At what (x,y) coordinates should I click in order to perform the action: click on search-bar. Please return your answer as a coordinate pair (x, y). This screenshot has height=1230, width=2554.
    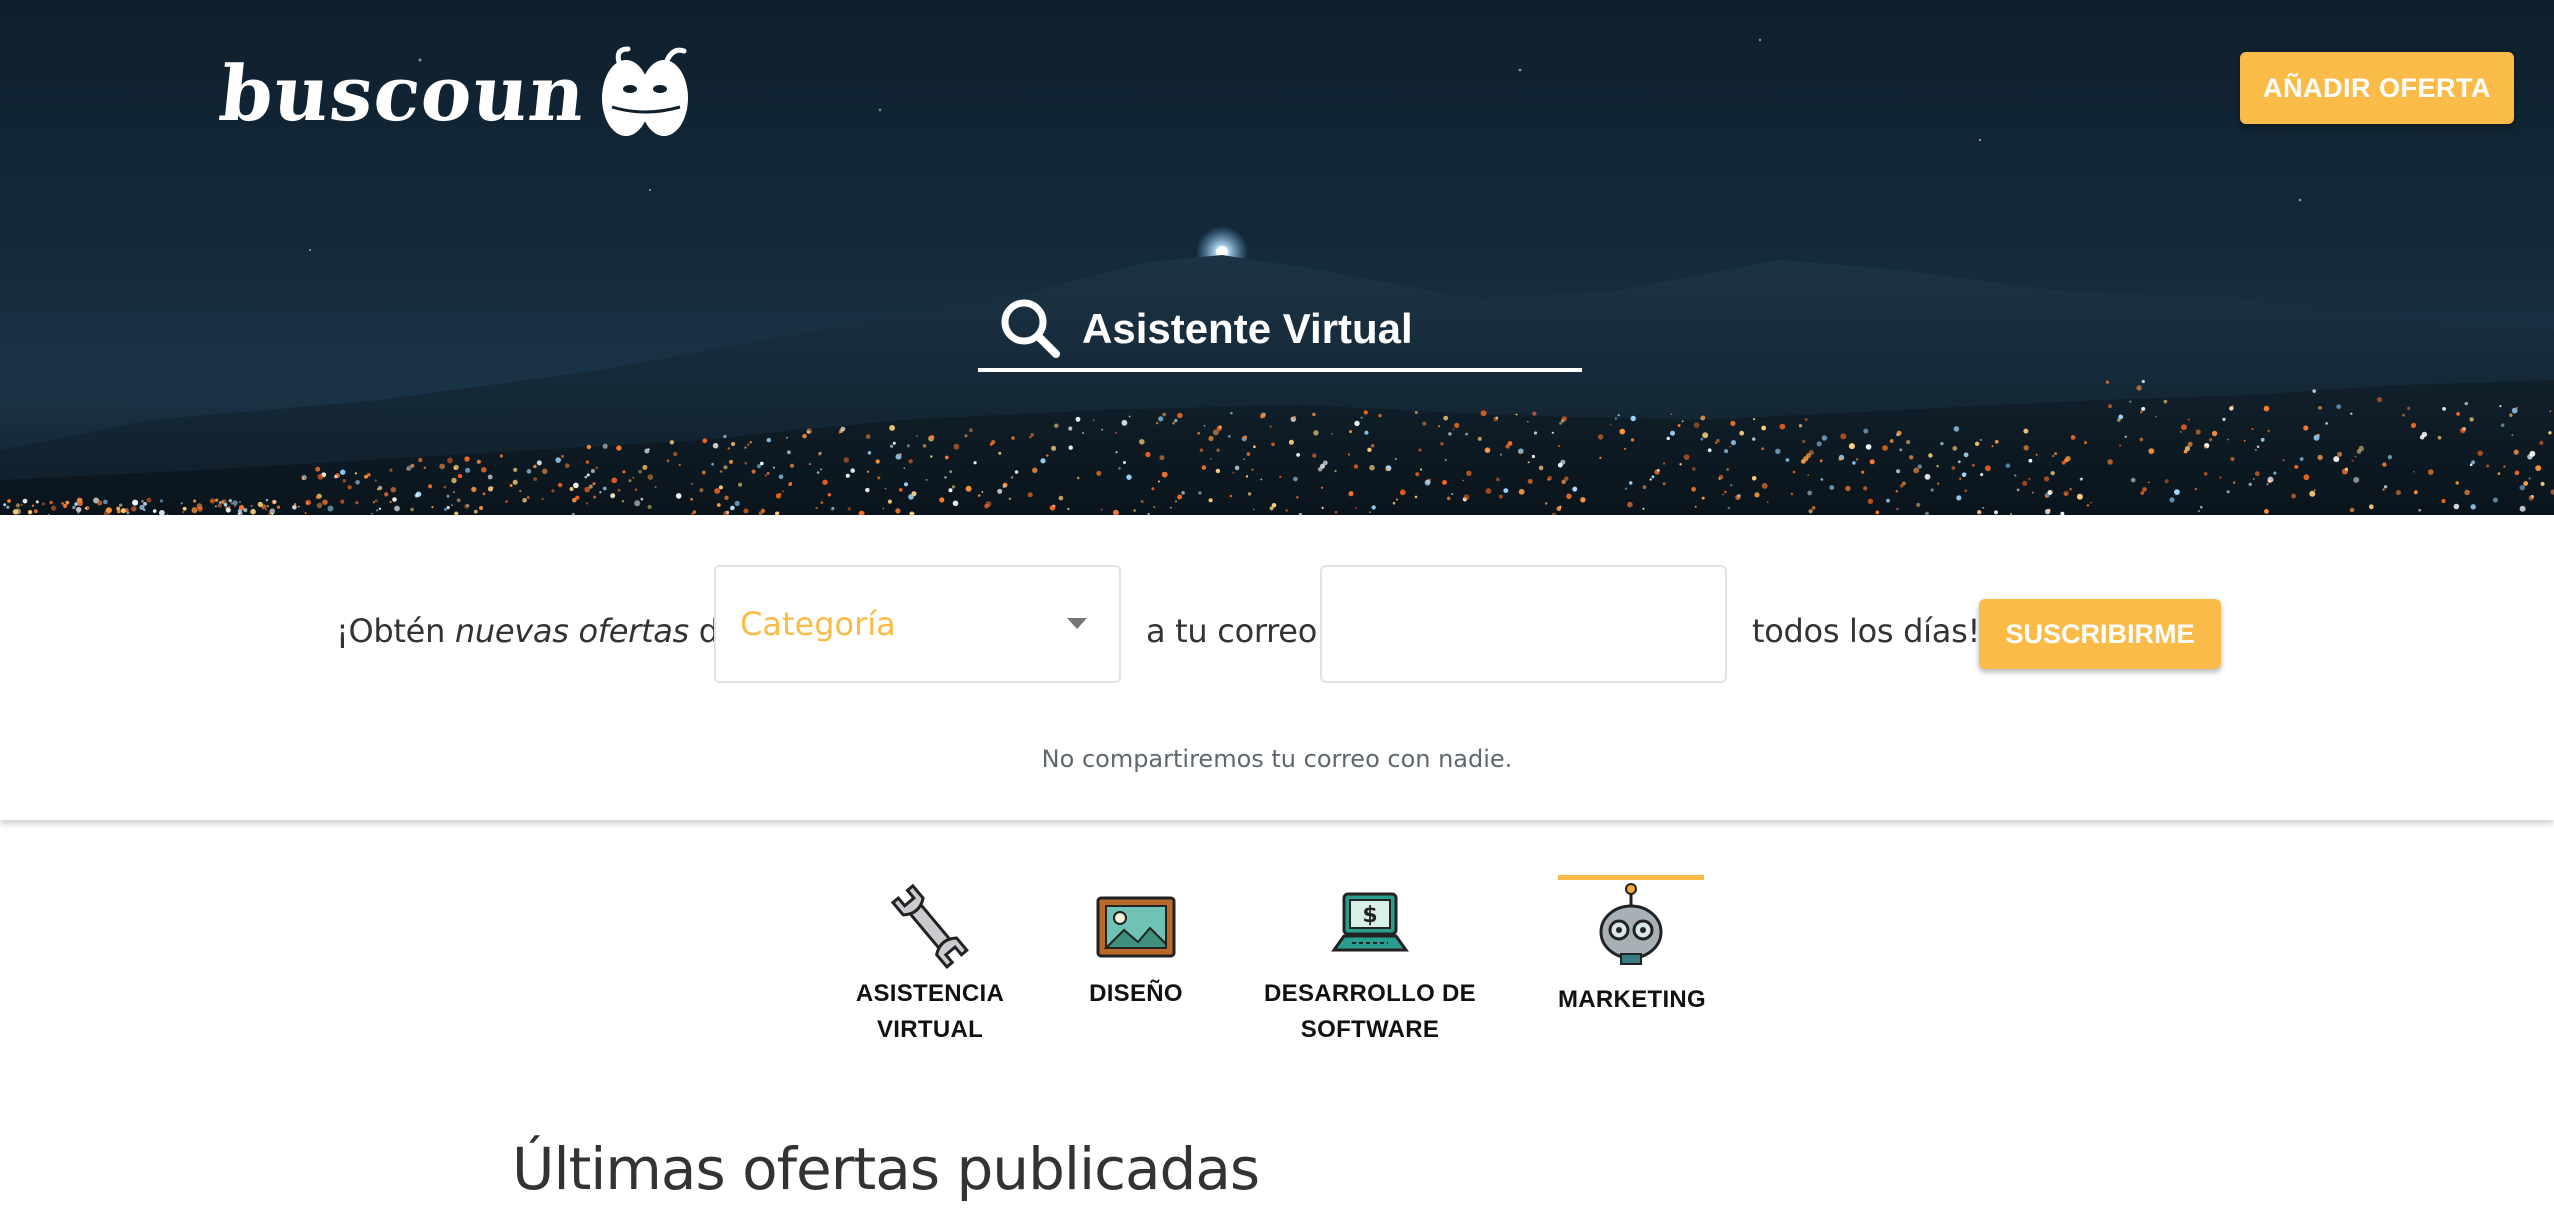
    Looking at the image, I should click on (1280, 331).